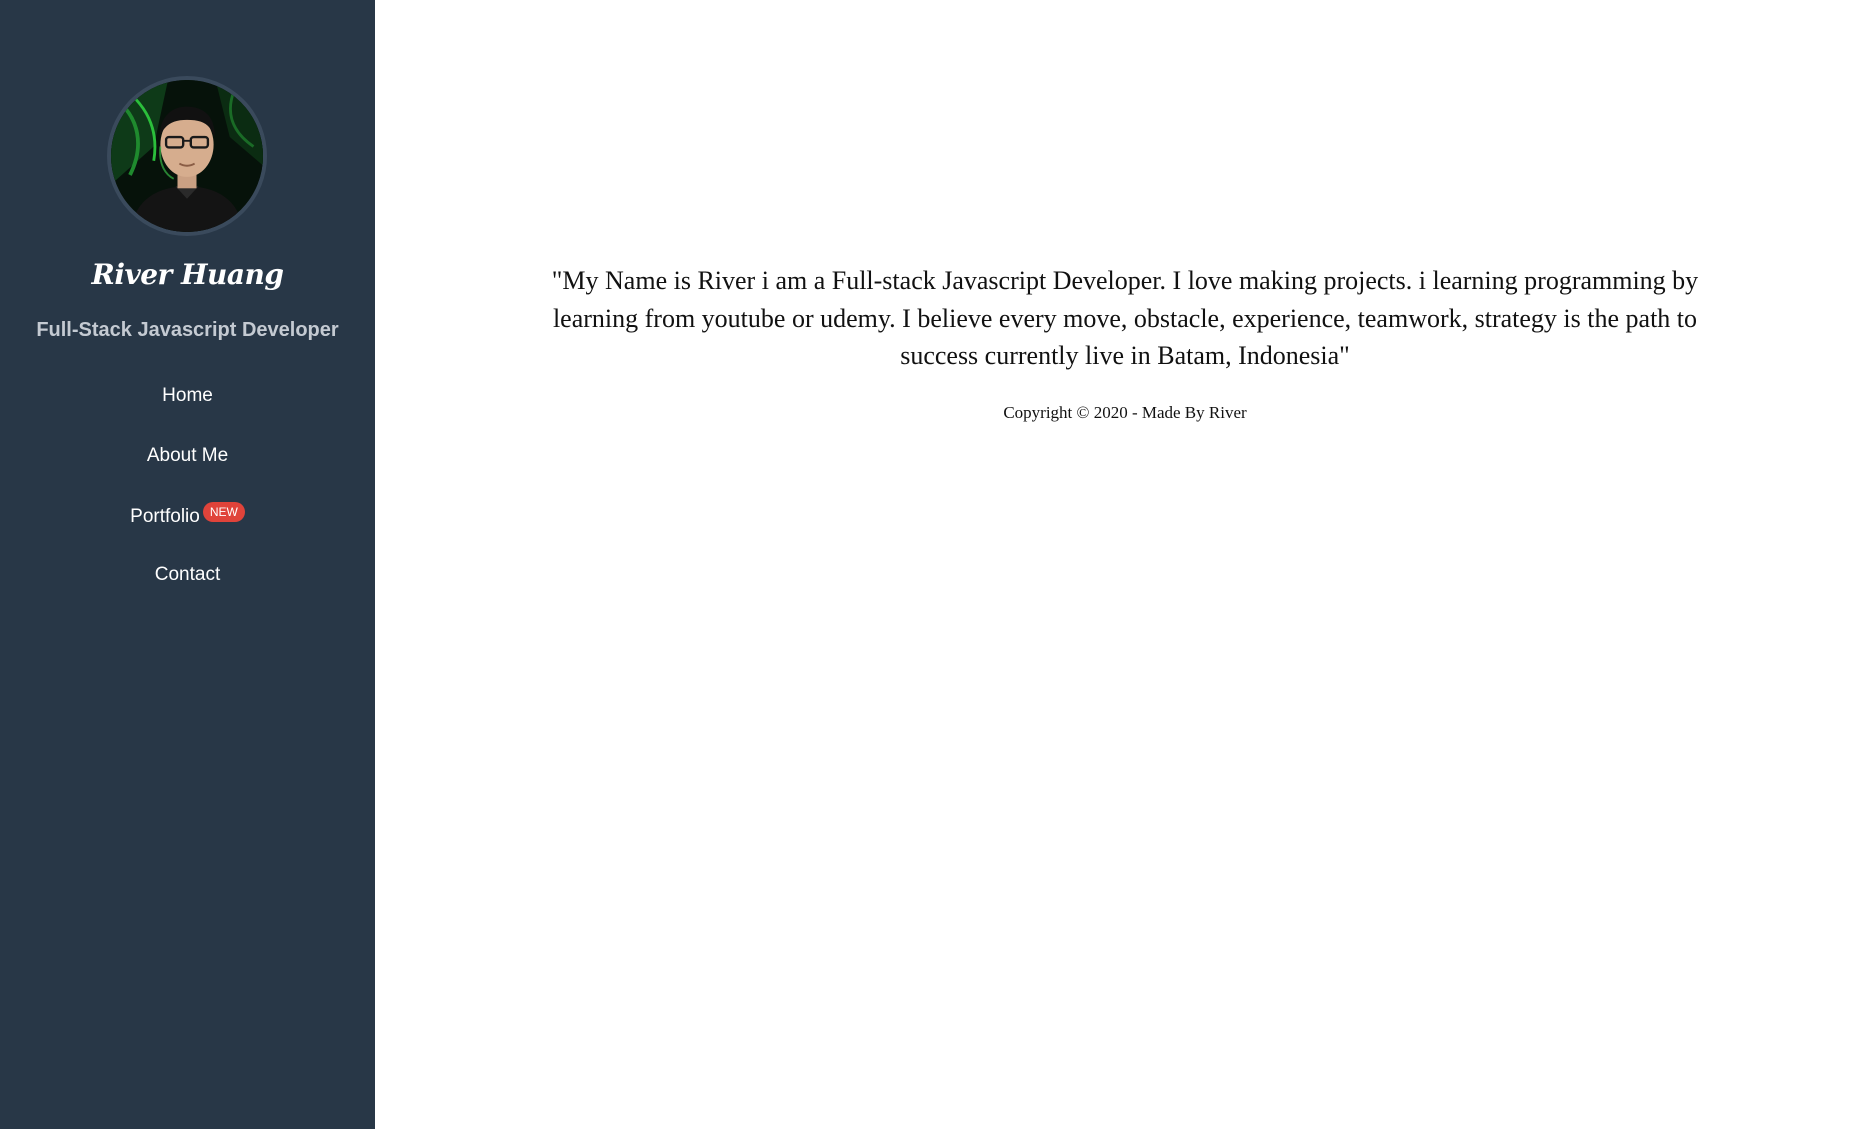  Describe the element at coordinates (187, 330) in the screenshot. I see `profile-role: Full-Stack Javascript Developer` at that location.